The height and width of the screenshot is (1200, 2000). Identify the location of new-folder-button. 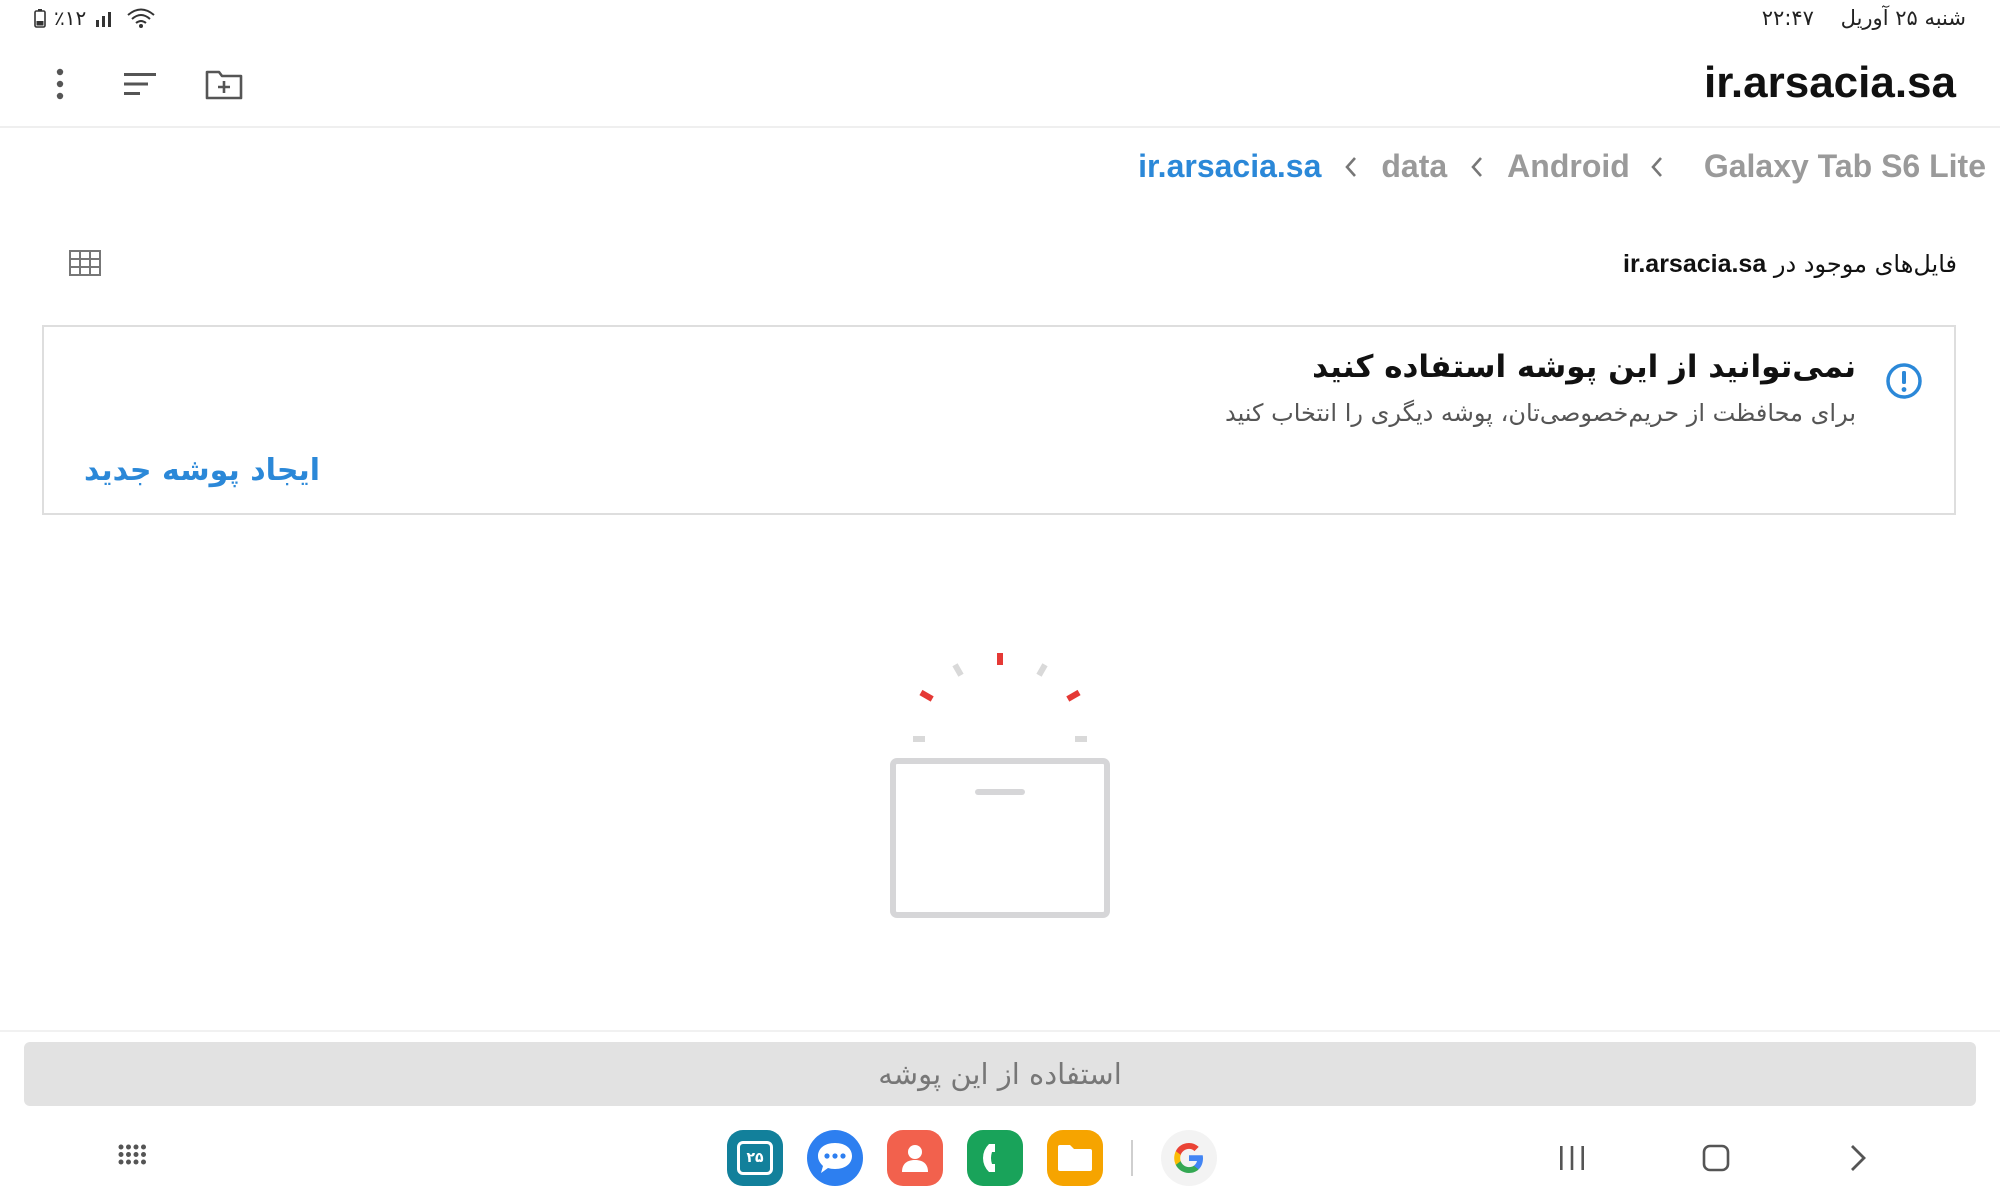
(224, 84).